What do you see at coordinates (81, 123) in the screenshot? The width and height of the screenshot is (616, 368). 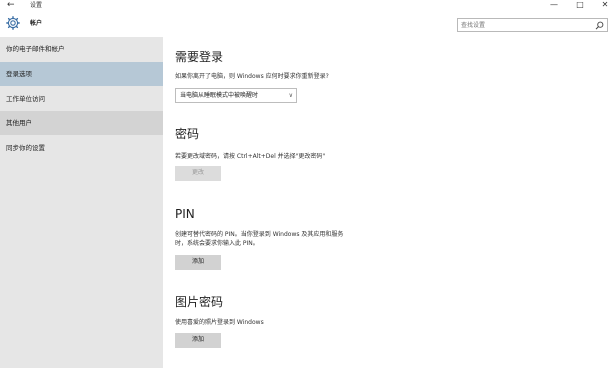 I see `sidebar-item-other-users: 其他用户` at bounding box center [81, 123].